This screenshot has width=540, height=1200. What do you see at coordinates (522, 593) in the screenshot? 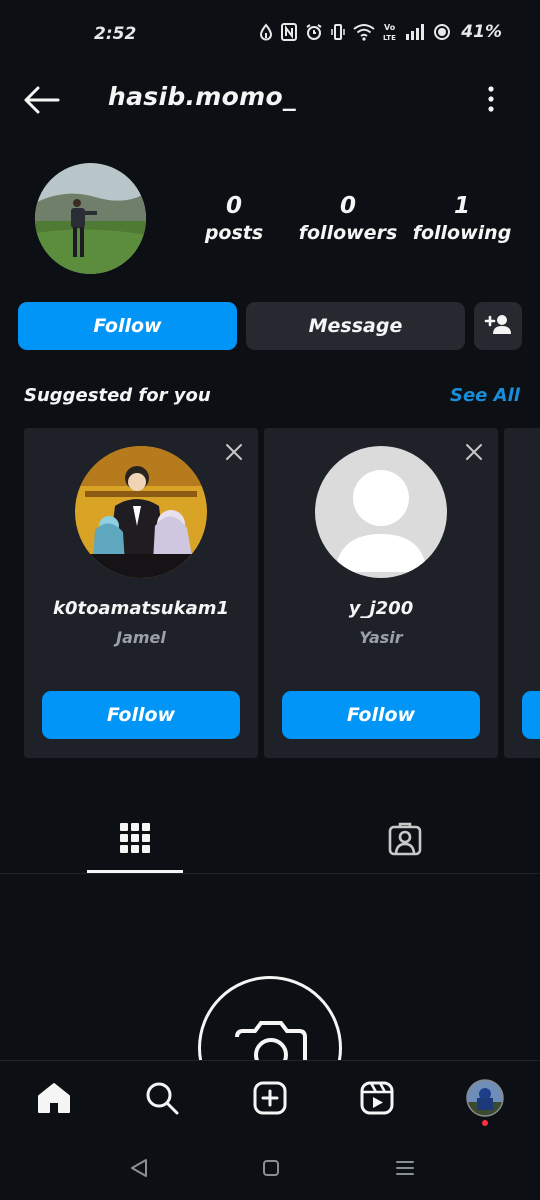
I see `suggestion-card-partial` at bounding box center [522, 593].